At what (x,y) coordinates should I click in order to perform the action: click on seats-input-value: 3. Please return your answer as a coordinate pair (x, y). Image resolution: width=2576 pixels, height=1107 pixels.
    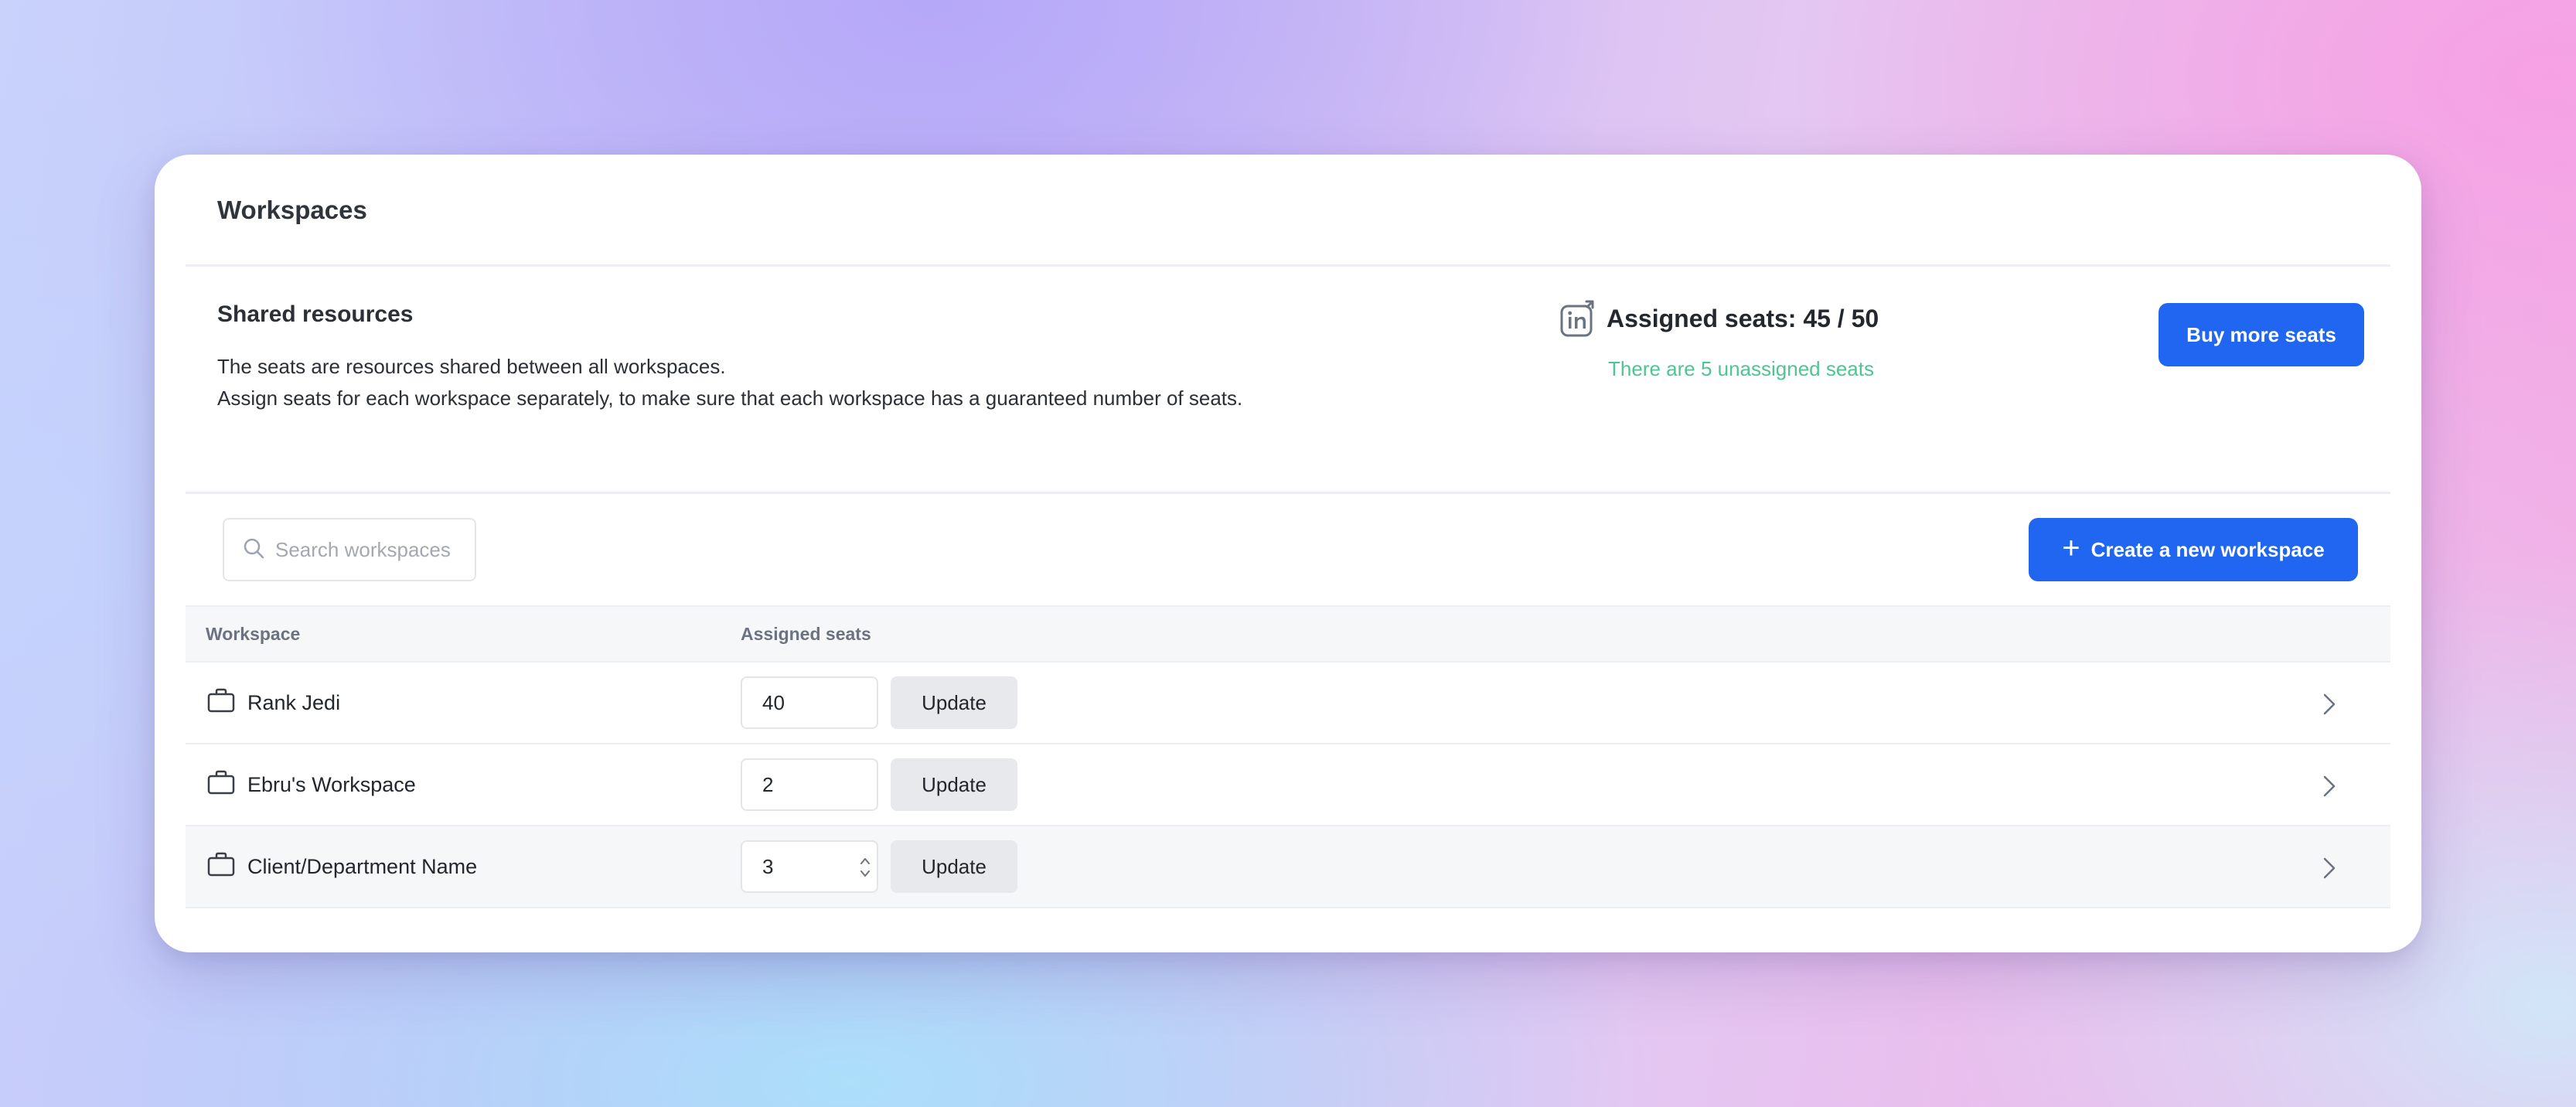
    Looking at the image, I should click on (768, 866).